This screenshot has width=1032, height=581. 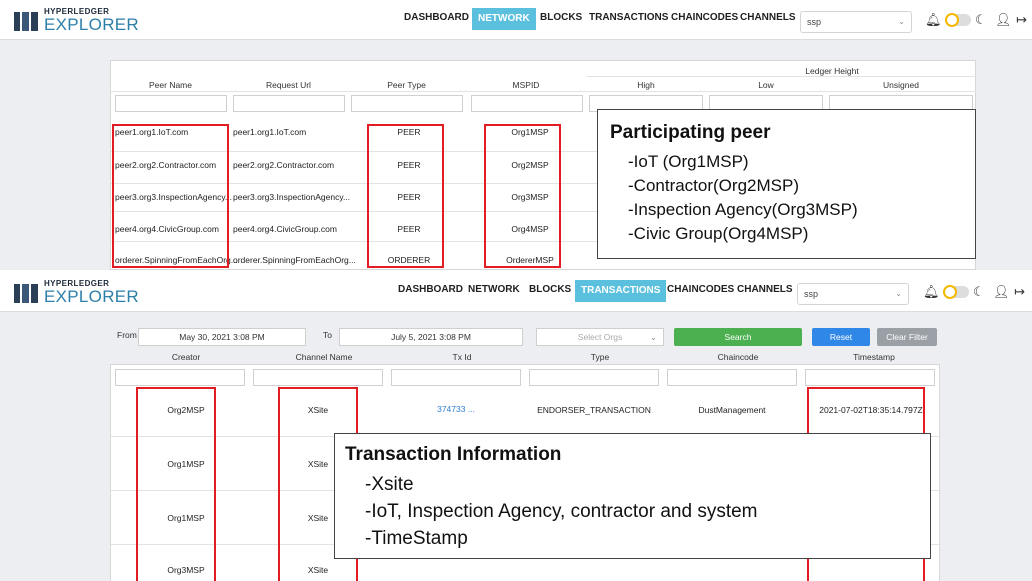 I want to click on col-creator: Creator, so click(x=186, y=357).